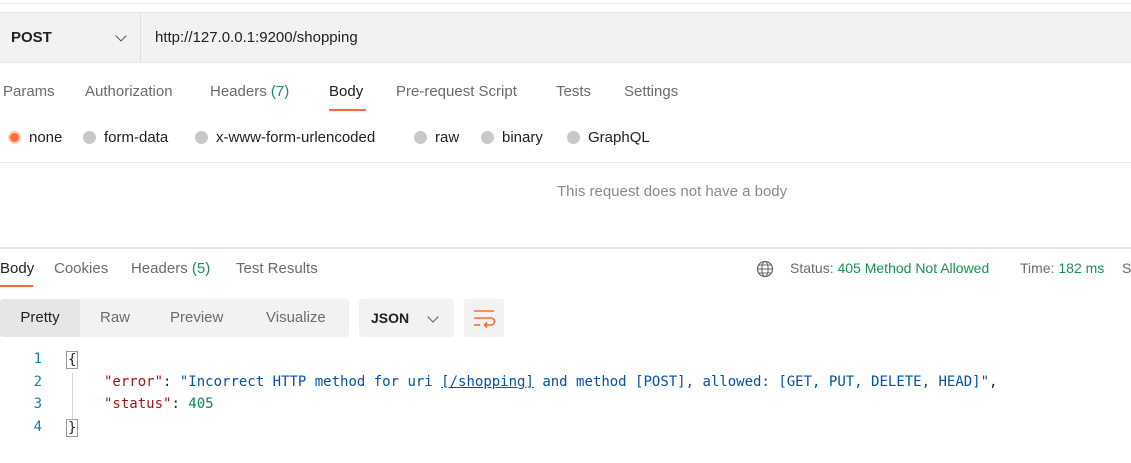  I want to click on radio-binary-label: binary, so click(522, 137).